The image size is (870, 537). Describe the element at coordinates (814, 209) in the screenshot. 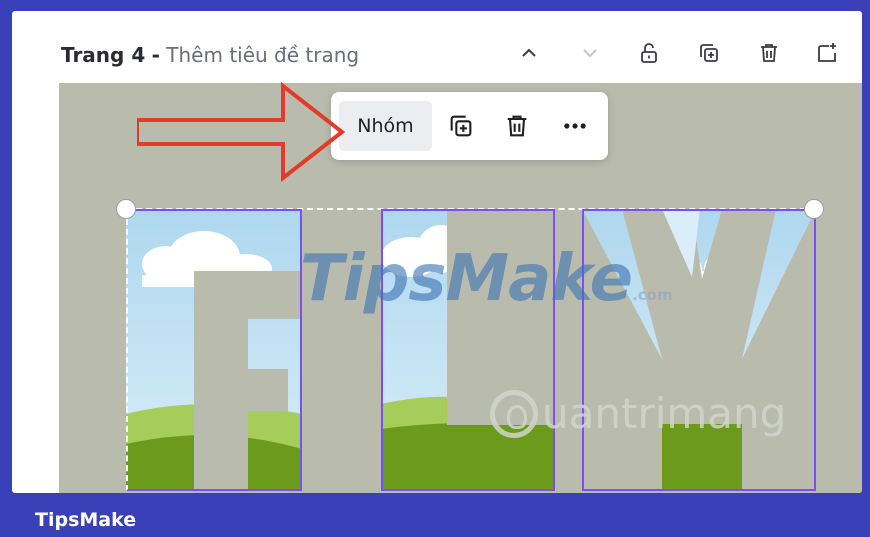

I see `resize-handle-top-right` at that location.